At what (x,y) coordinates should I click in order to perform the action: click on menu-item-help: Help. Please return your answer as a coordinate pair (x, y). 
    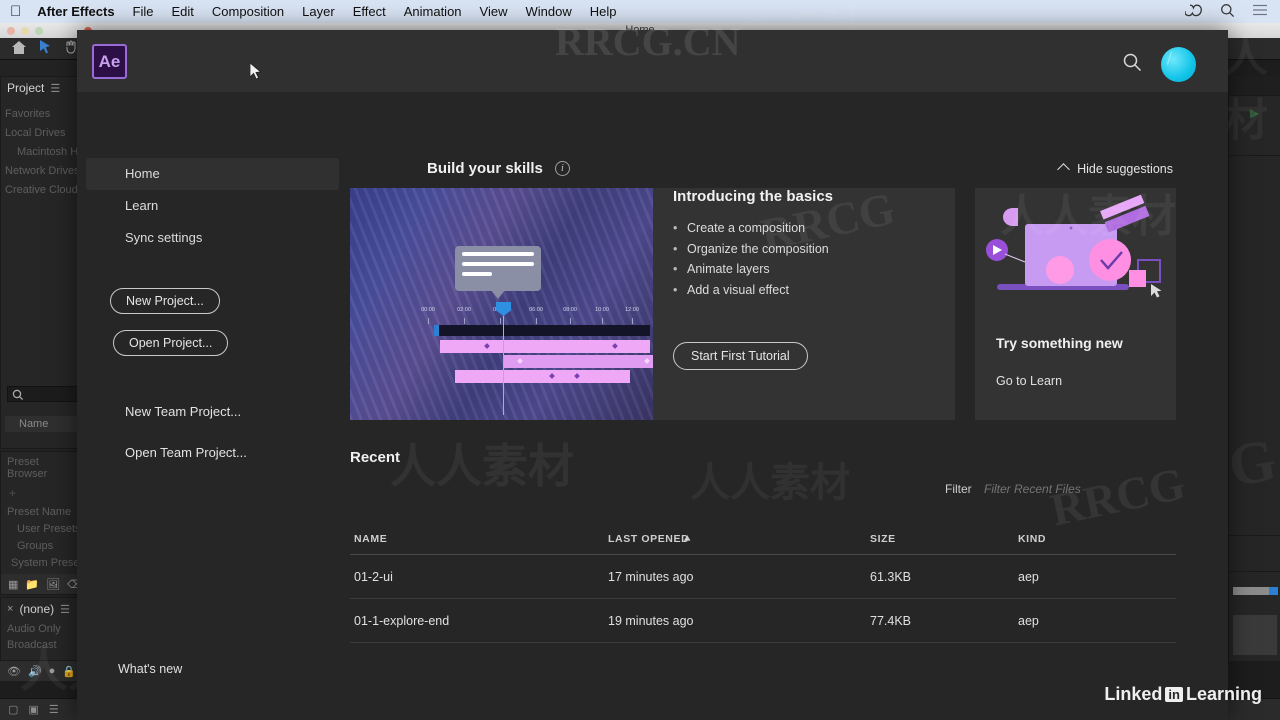
    Looking at the image, I should click on (603, 11).